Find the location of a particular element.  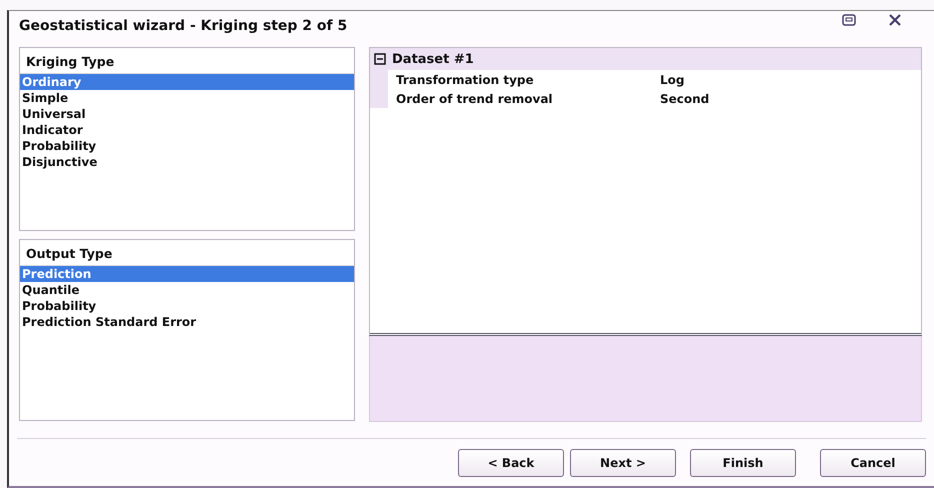

list-item: Ordinary is located at coordinates (187, 82).